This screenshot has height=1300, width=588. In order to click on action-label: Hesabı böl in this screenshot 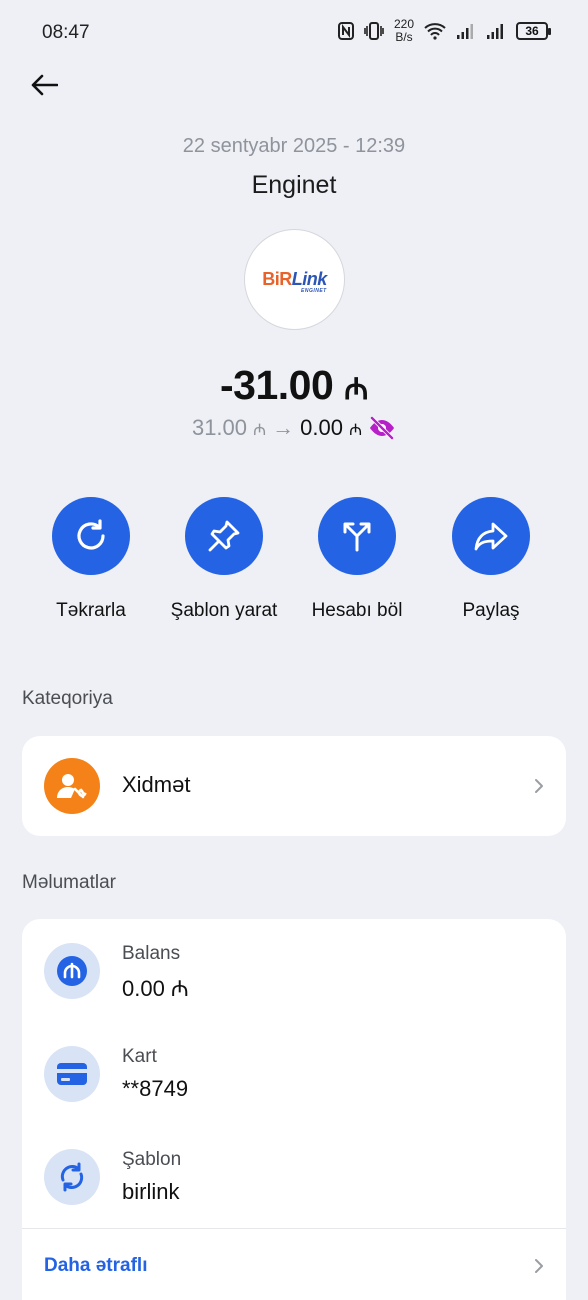, I will do `click(357, 610)`.